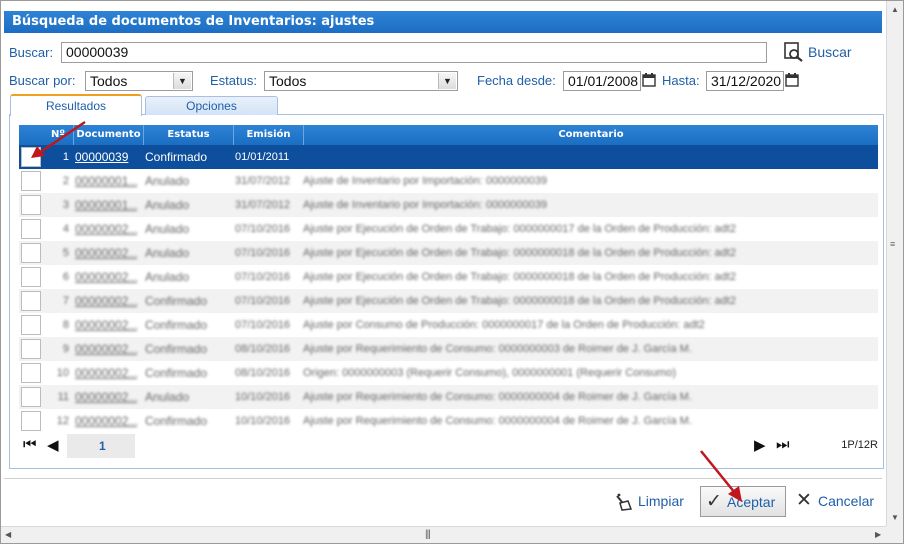 This screenshot has height=544, width=904. What do you see at coordinates (661, 501) in the screenshot?
I see `clear-button-label: Limpiar` at bounding box center [661, 501].